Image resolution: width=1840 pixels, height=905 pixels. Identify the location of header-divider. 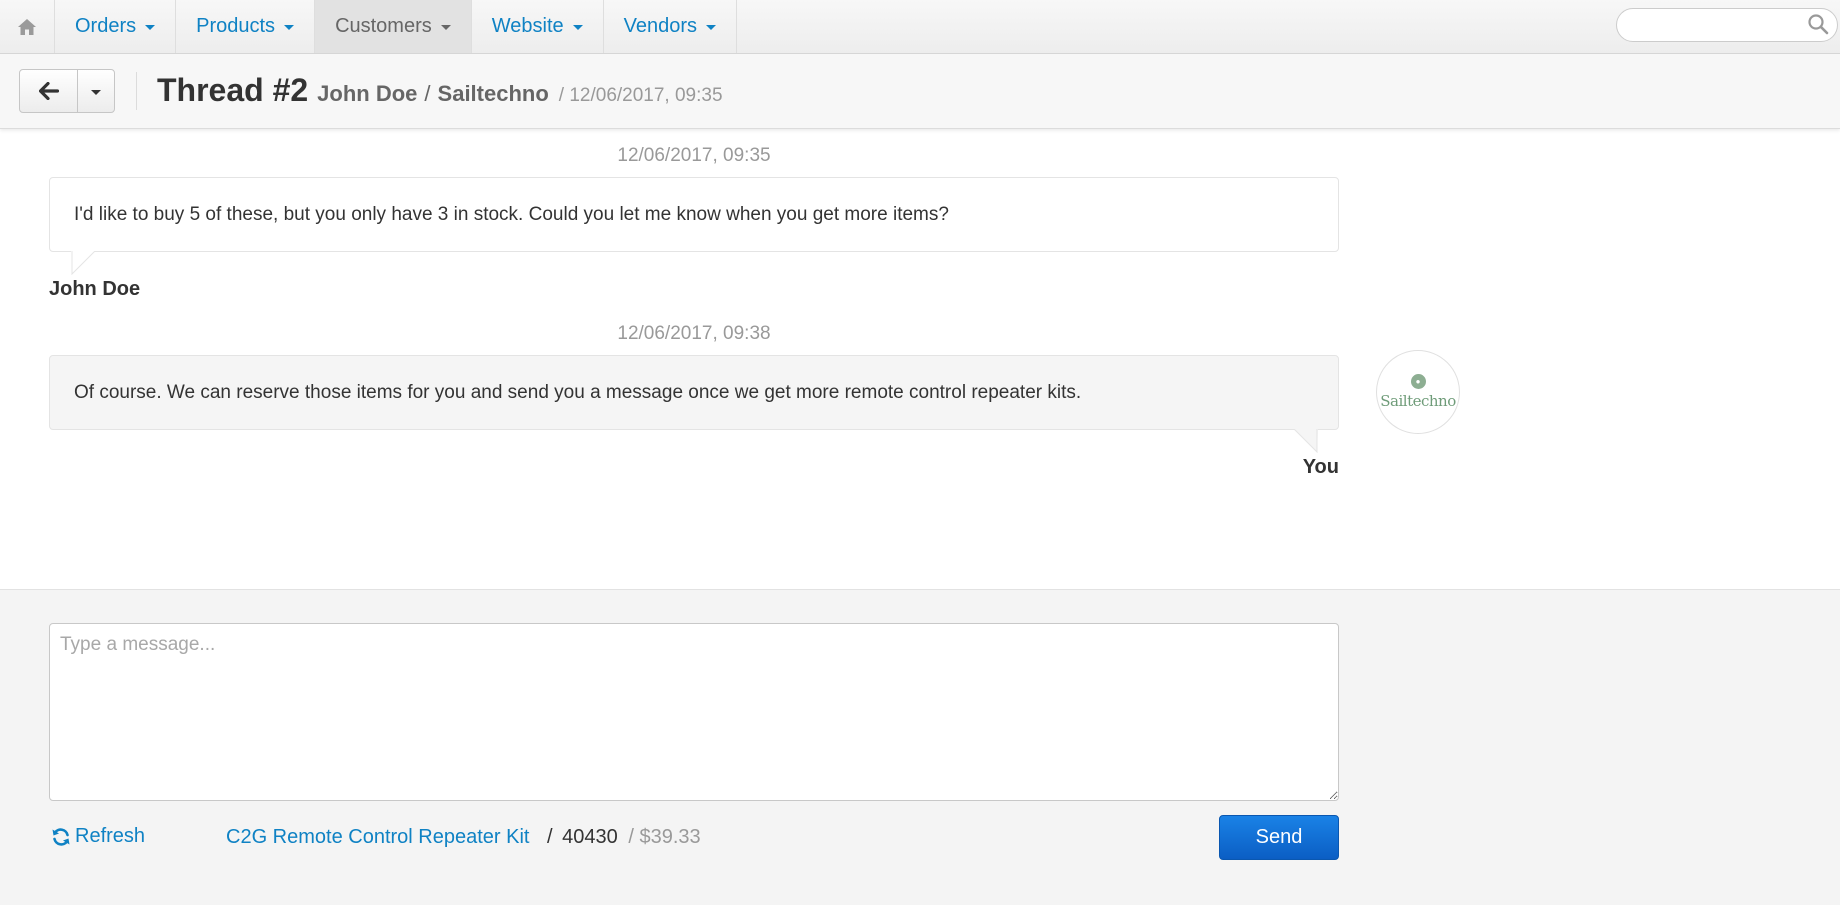
(136, 91).